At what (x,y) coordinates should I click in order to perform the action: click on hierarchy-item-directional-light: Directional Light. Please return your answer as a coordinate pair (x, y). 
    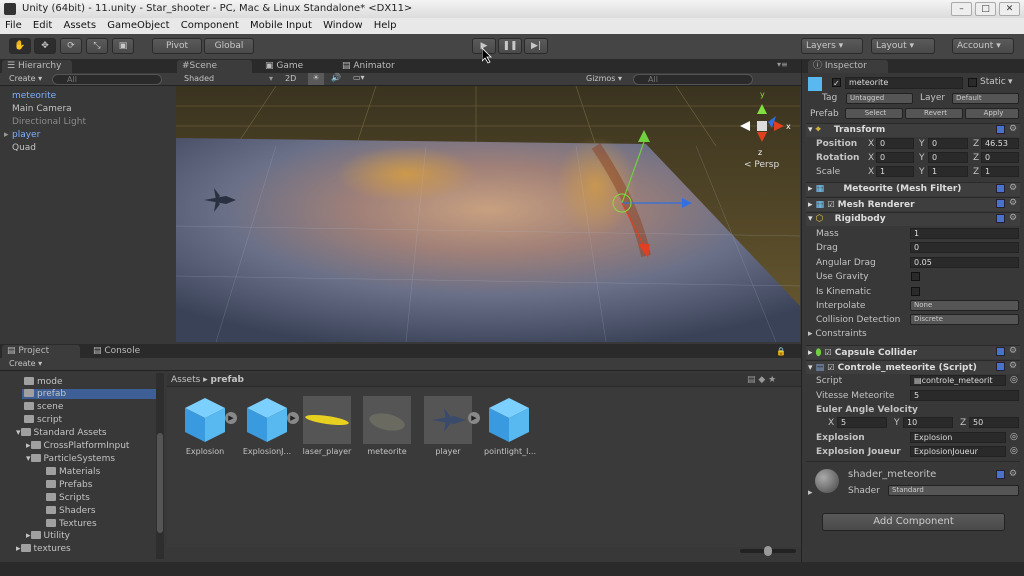
    Looking at the image, I should click on (49, 122).